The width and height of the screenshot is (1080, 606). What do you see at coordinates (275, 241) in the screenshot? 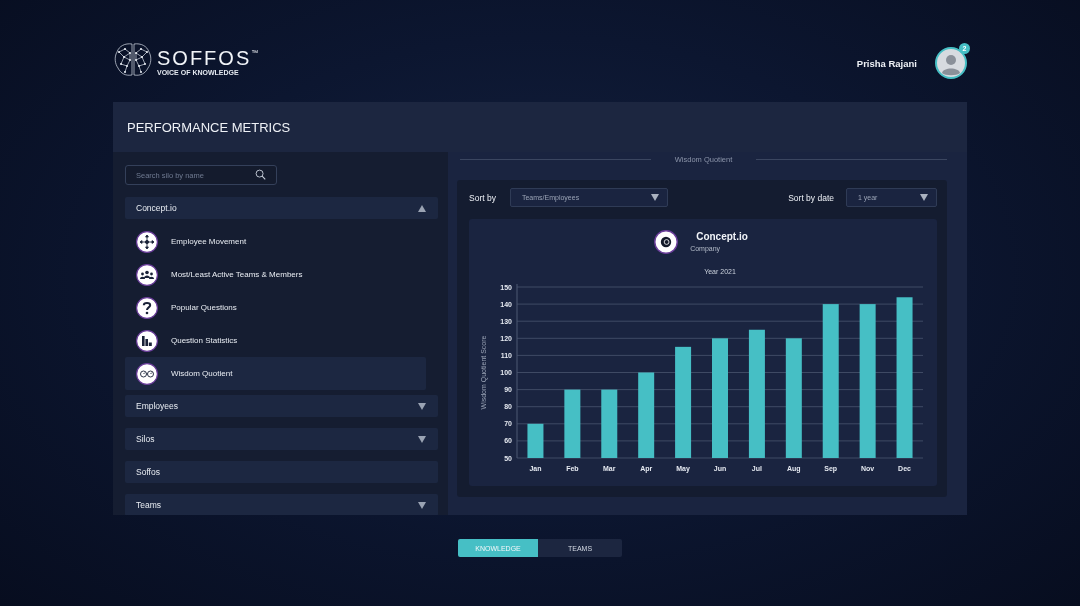
I see `menu-item: Employee Movement` at bounding box center [275, 241].